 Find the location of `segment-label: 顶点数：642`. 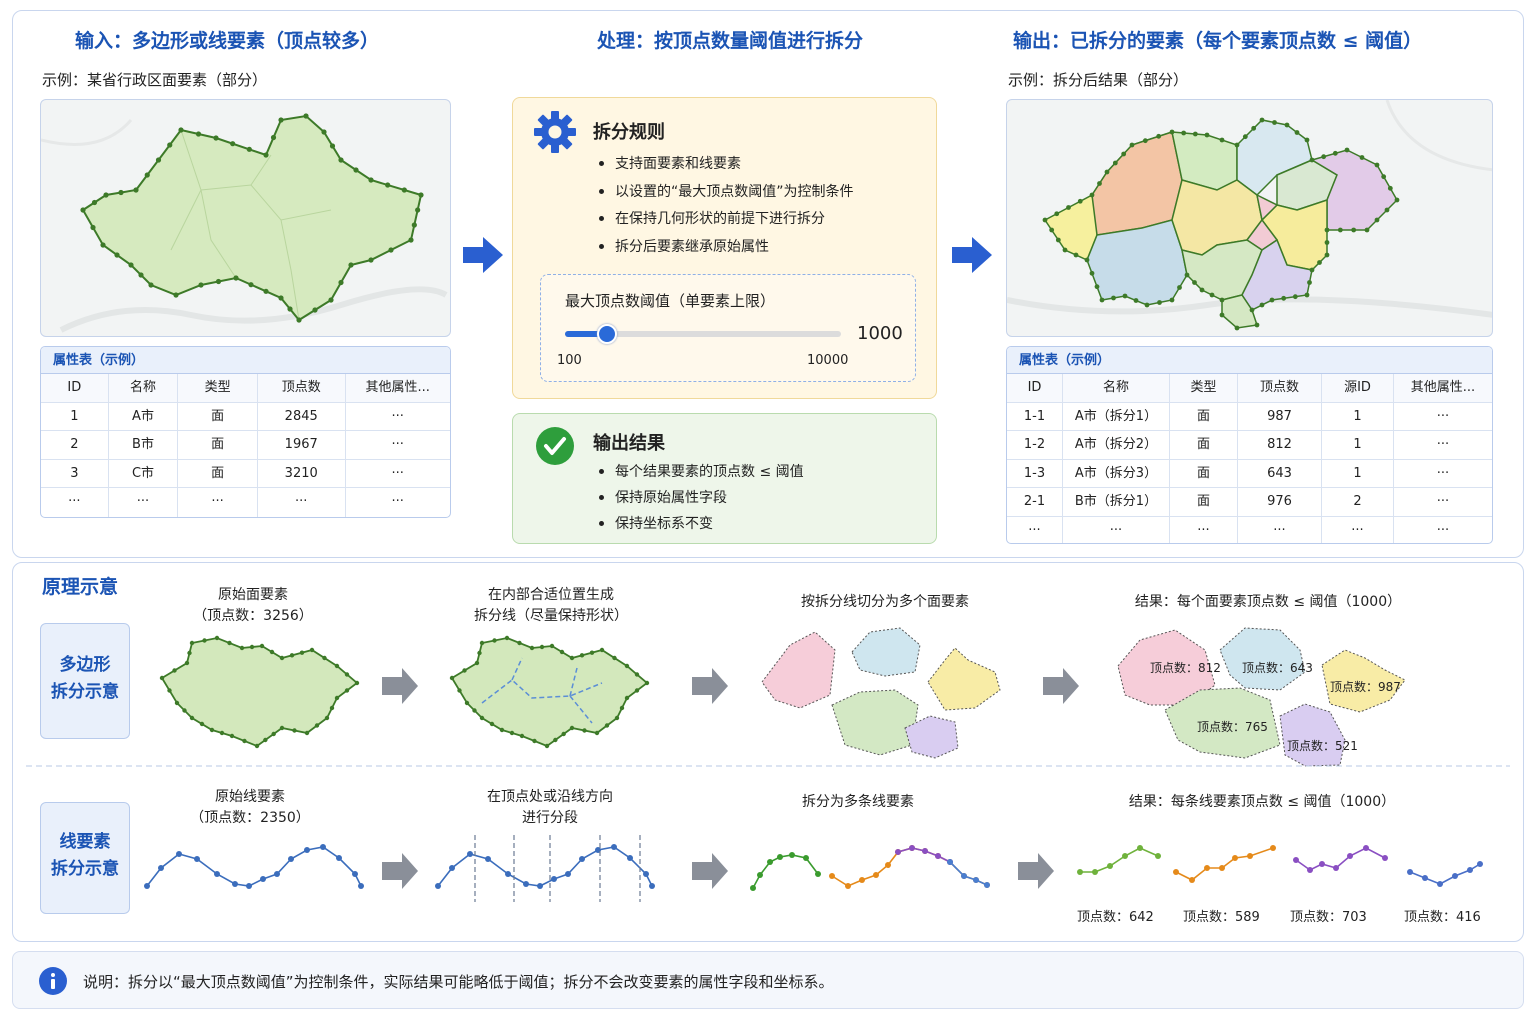

segment-label: 顶点数：642 is located at coordinates (1115, 917).